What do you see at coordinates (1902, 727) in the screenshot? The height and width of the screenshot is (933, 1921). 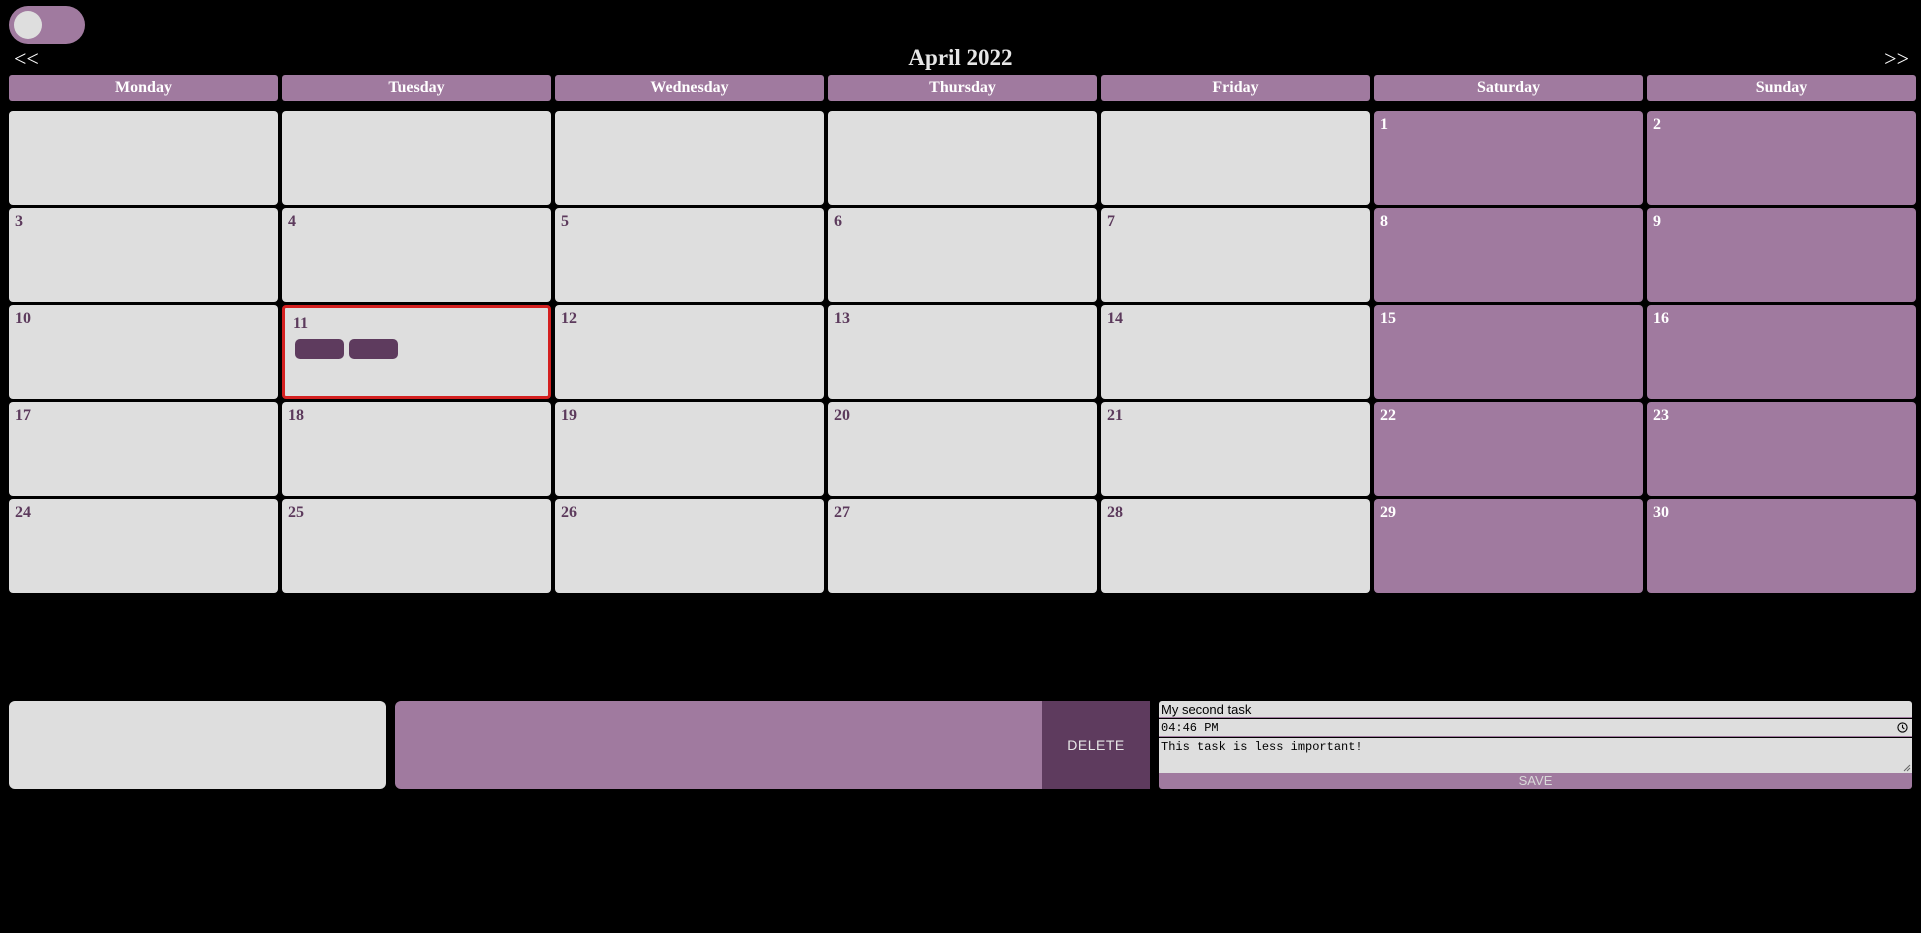 I see `clock-icon` at bounding box center [1902, 727].